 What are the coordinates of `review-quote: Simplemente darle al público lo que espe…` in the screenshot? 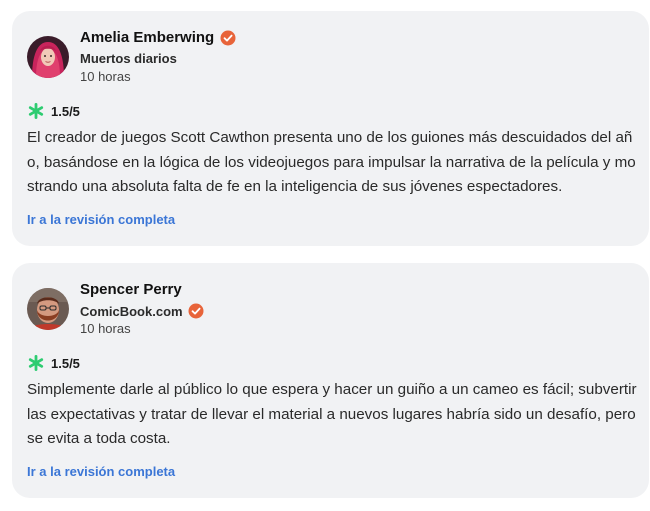 It's located at (332, 414).